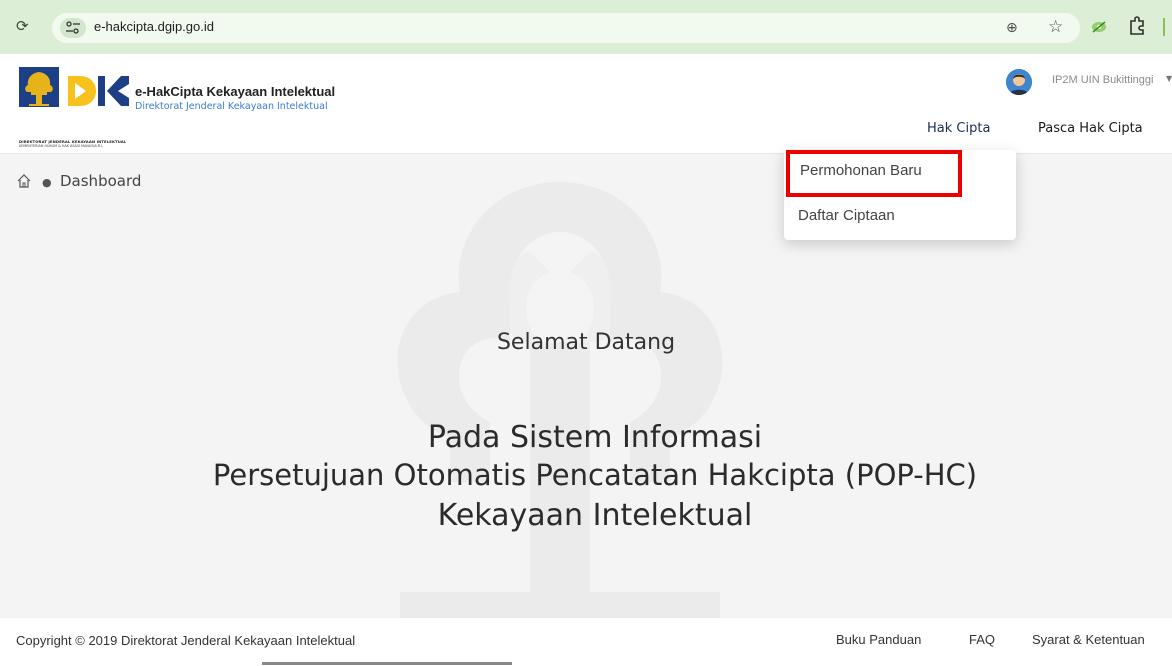 This screenshot has width=1172, height=666. I want to click on menu-item-daftar-ciptaan: Daftar Ciptaan, so click(846, 215).